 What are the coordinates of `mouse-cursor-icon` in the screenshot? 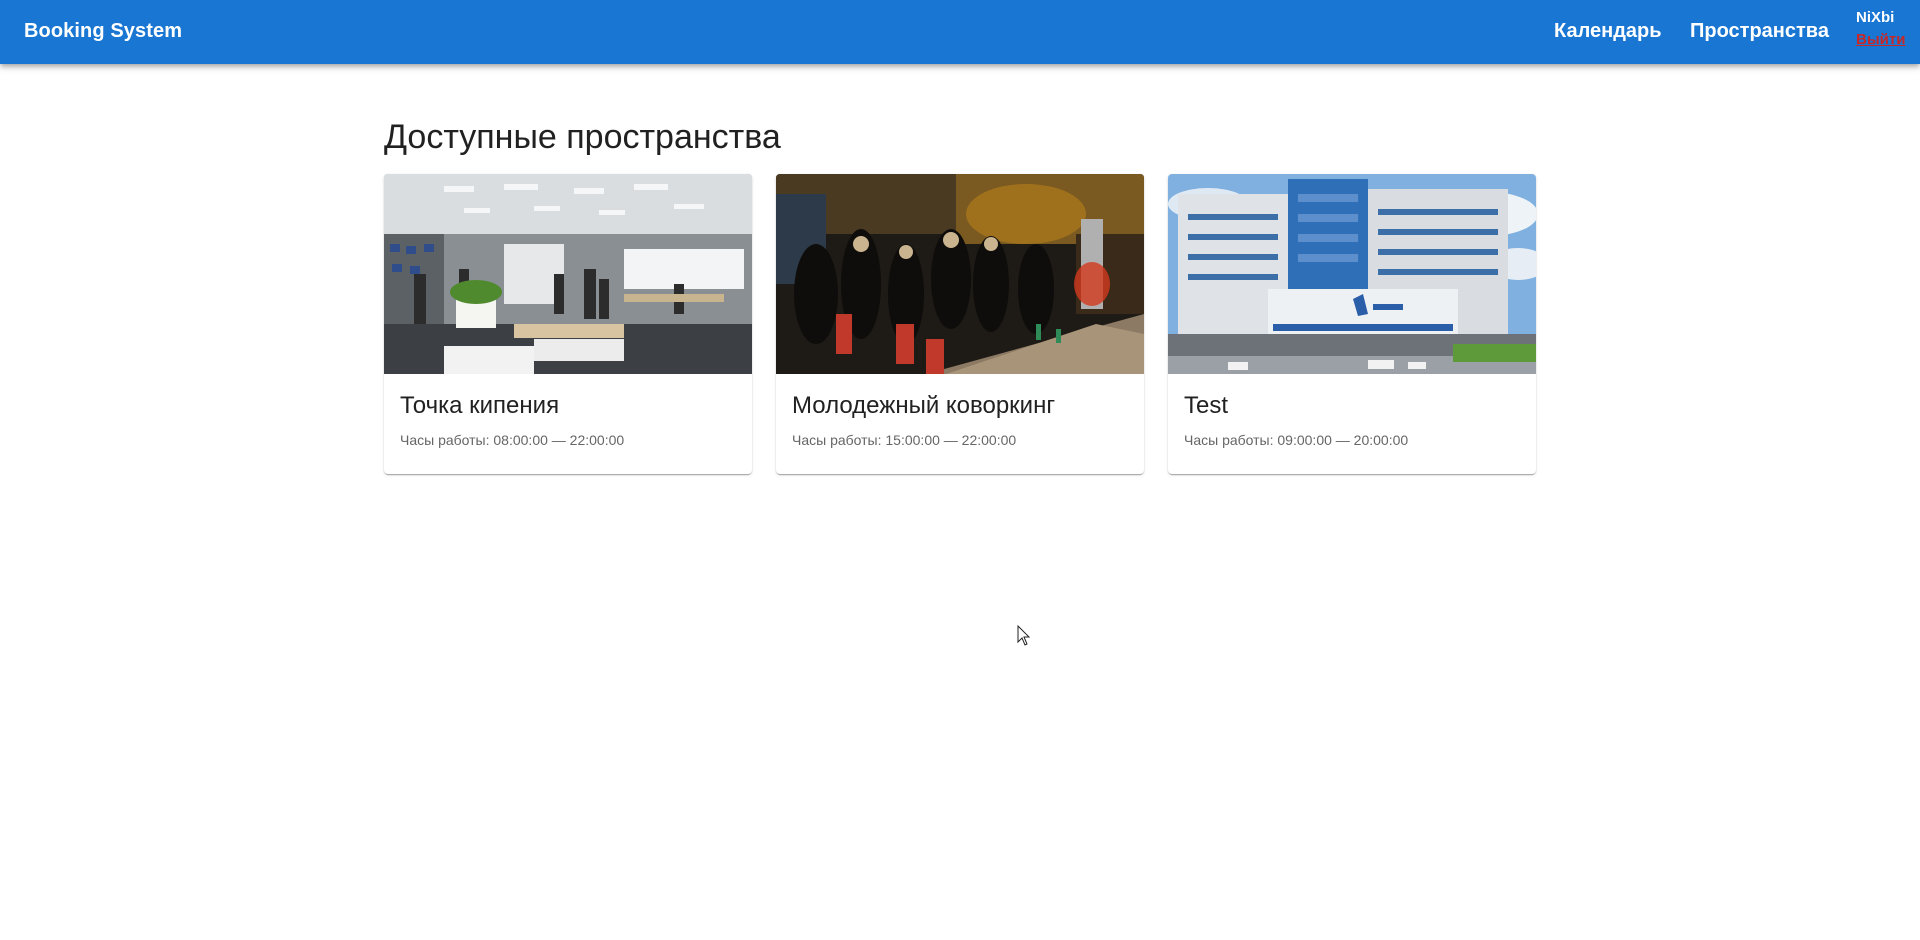 It's located at (1024, 635).